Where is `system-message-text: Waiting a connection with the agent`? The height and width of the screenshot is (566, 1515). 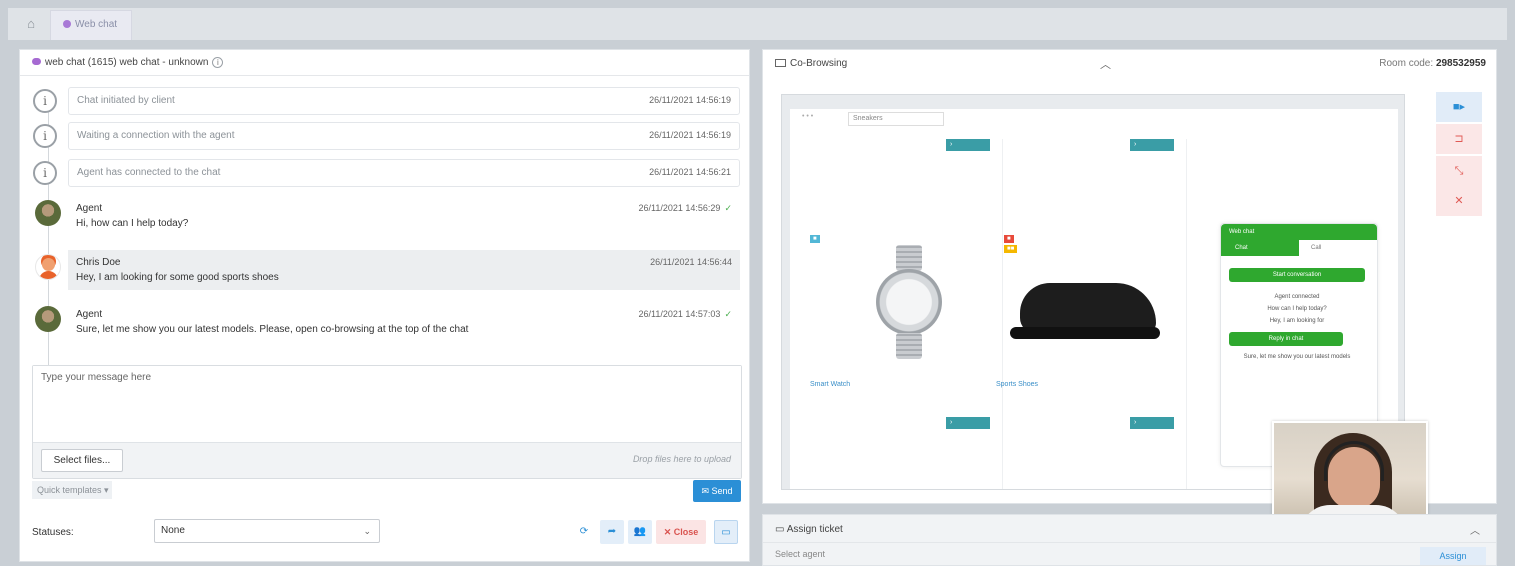 system-message-text: Waiting a connection with the agent is located at coordinates (156, 135).